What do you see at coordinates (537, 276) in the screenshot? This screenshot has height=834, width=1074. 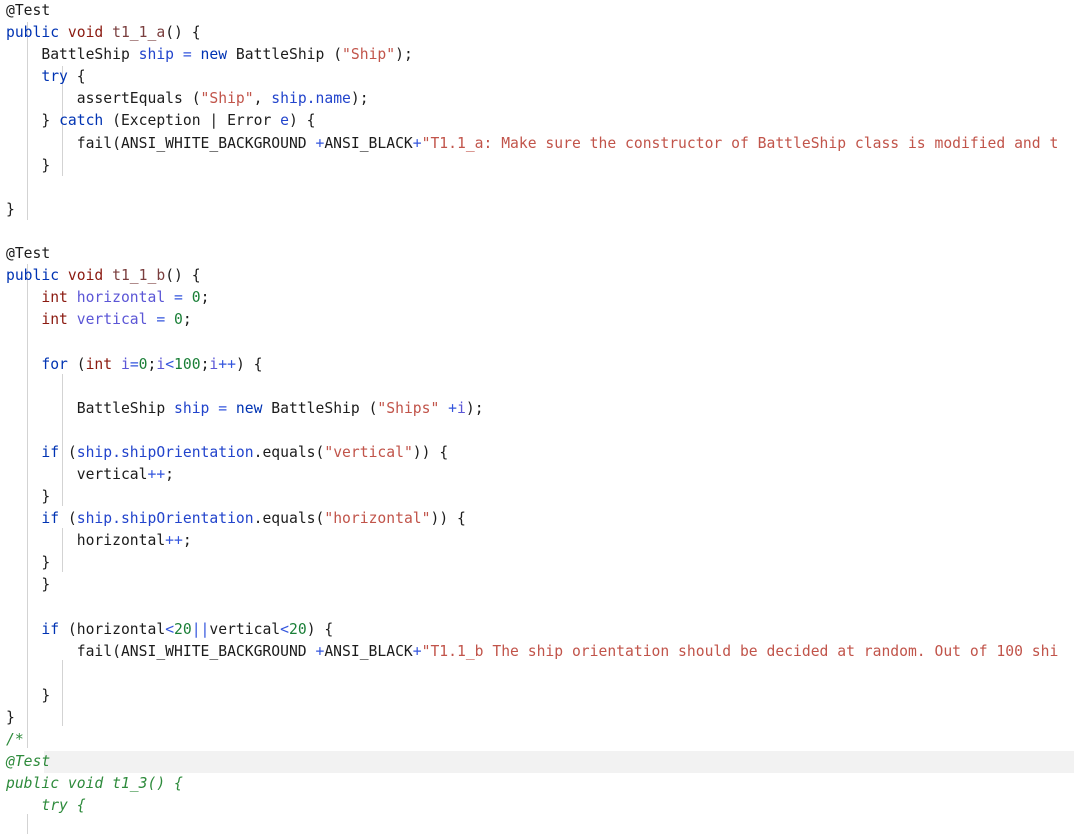 I see `code-line: public void t1_1_b() {` at bounding box center [537, 276].